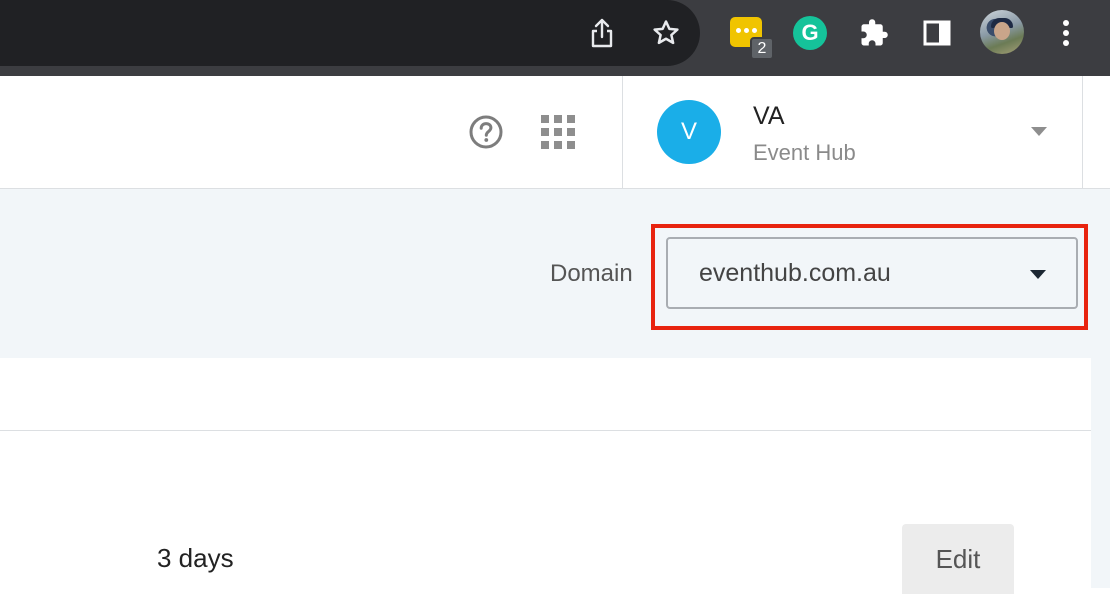 The width and height of the screenshot is (1110, 594). Describe the element at coordinates (195, 558) in the screenshot. I see `period-value: 3 days` at that location.